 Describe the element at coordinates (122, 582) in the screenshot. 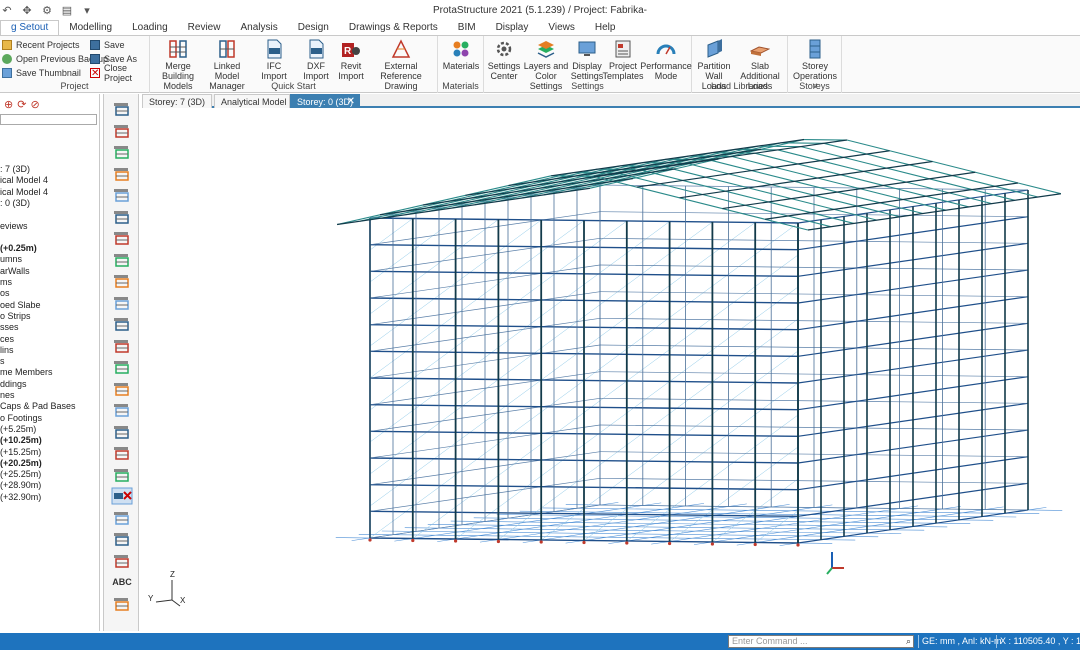

I see `text-abc-icon: ABC` at that location.